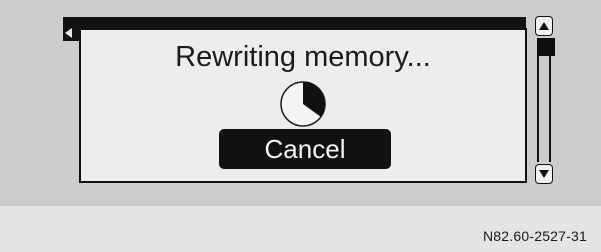  I want to click on scroll-track, so click(544, 100).